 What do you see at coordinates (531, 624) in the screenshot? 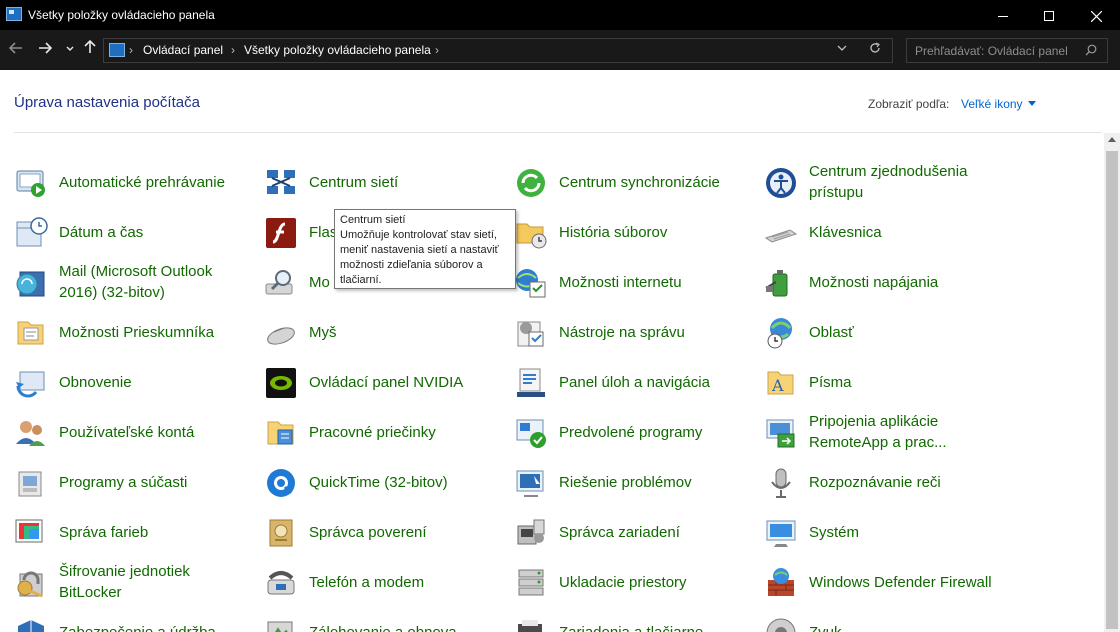
I see `devices-printers-icon` at bounding box center [531, 624].